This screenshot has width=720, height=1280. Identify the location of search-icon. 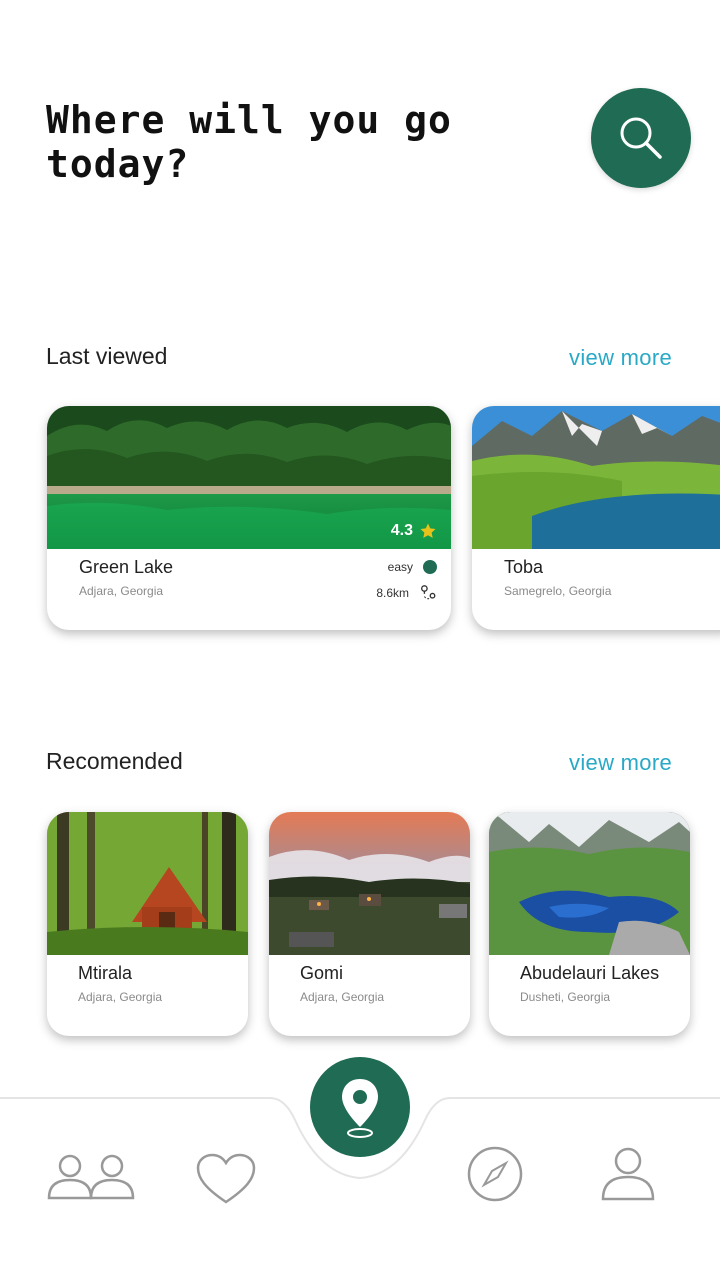
(641, 138).